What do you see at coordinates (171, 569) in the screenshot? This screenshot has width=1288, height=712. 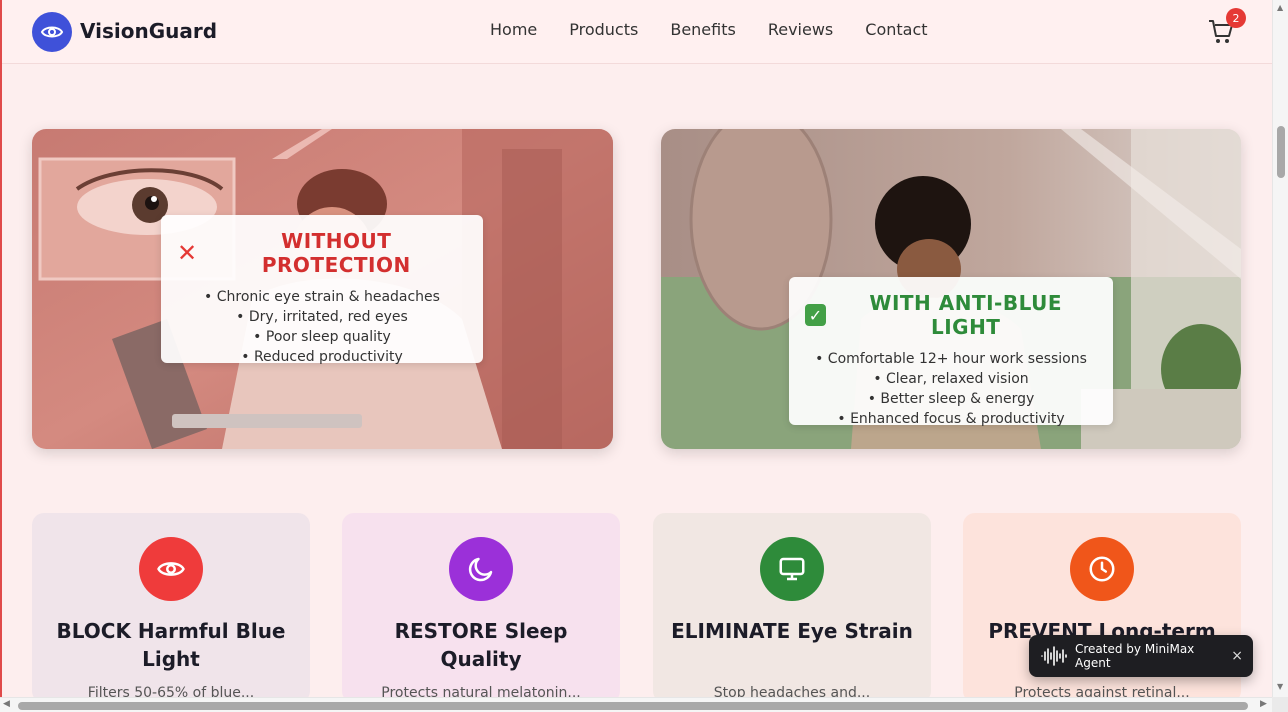 I see `eye-icon` at bounding box center [171, 569].